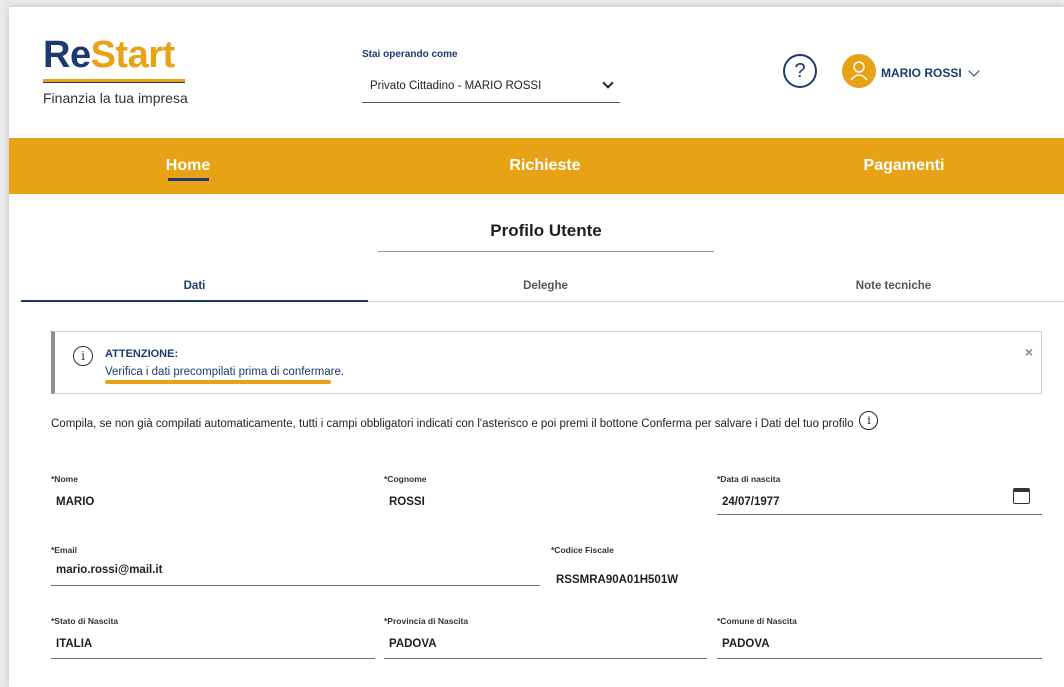  I want to click on restart-logo: ReStart Finanzia la tua impresa, so click(115, 70).